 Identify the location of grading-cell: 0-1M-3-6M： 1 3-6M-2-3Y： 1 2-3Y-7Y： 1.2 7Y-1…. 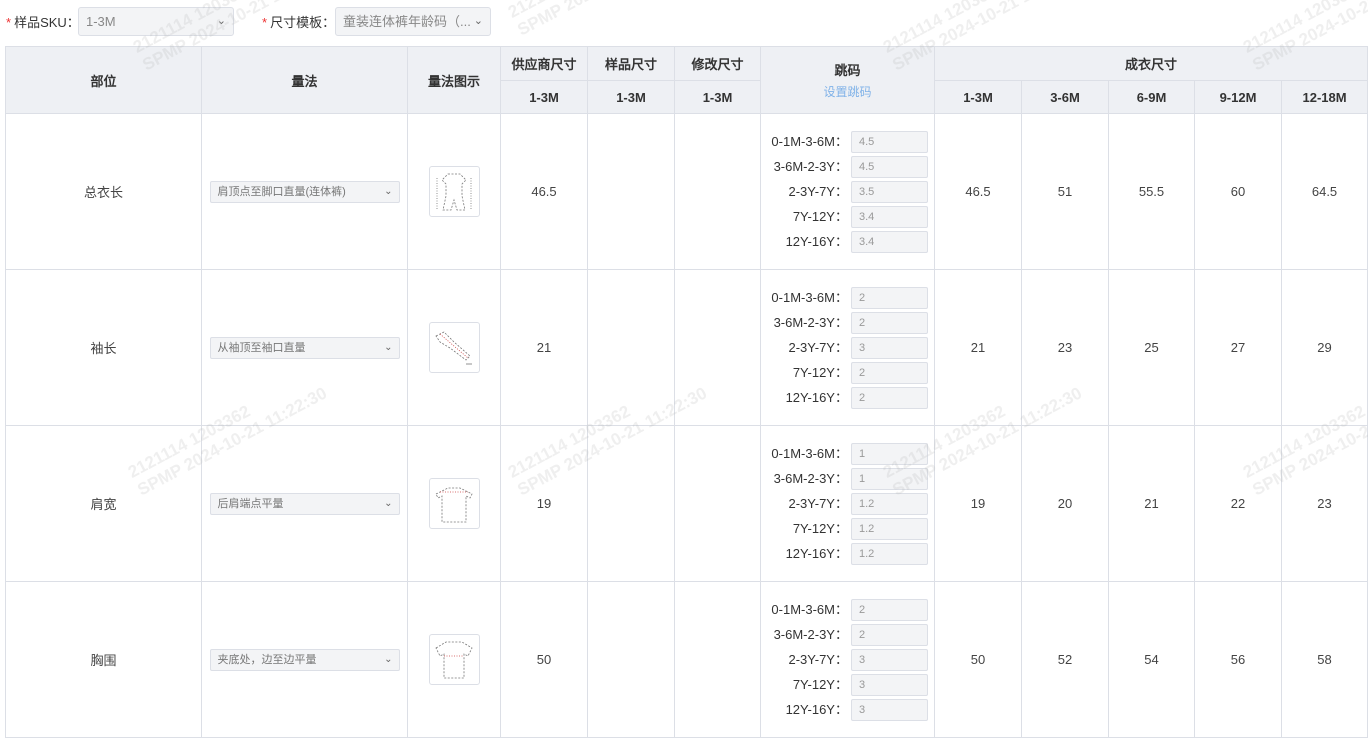
(847, 503).